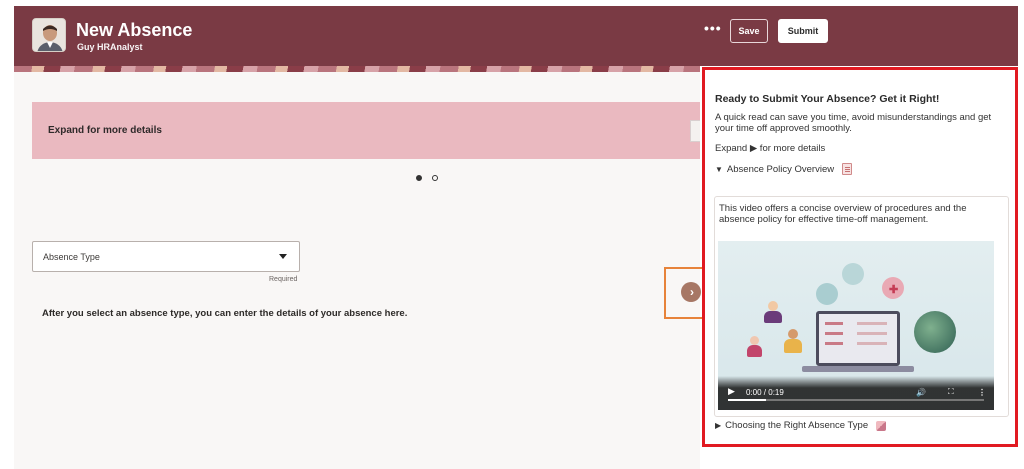  I want to click on chevron-down-icon, so click(283, 256).